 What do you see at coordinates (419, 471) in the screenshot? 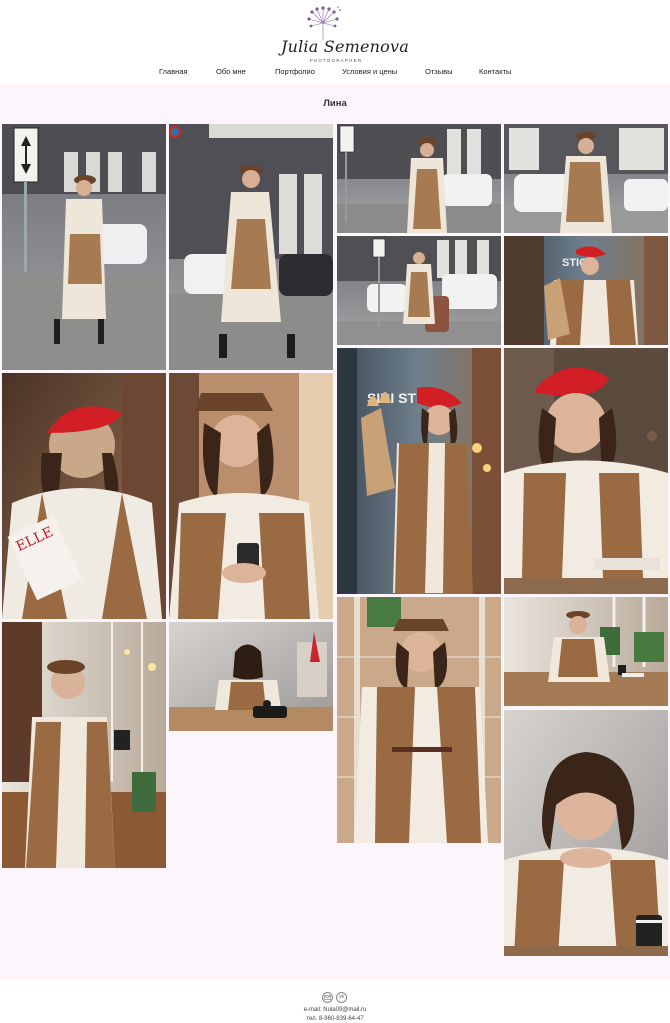
I see `gallery-photo: SIBI STICA` at bounding box center [419, 471].